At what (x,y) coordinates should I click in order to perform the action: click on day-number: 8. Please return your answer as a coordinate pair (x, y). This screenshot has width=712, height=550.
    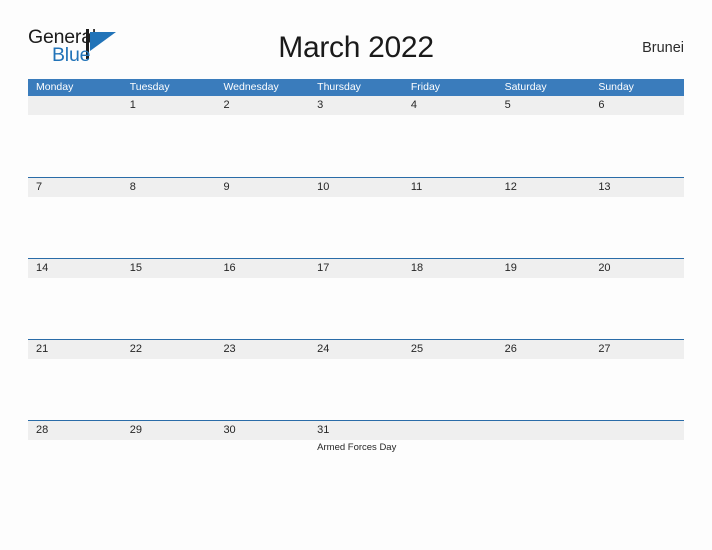
    Looking at the image, I should click on (132, 187).